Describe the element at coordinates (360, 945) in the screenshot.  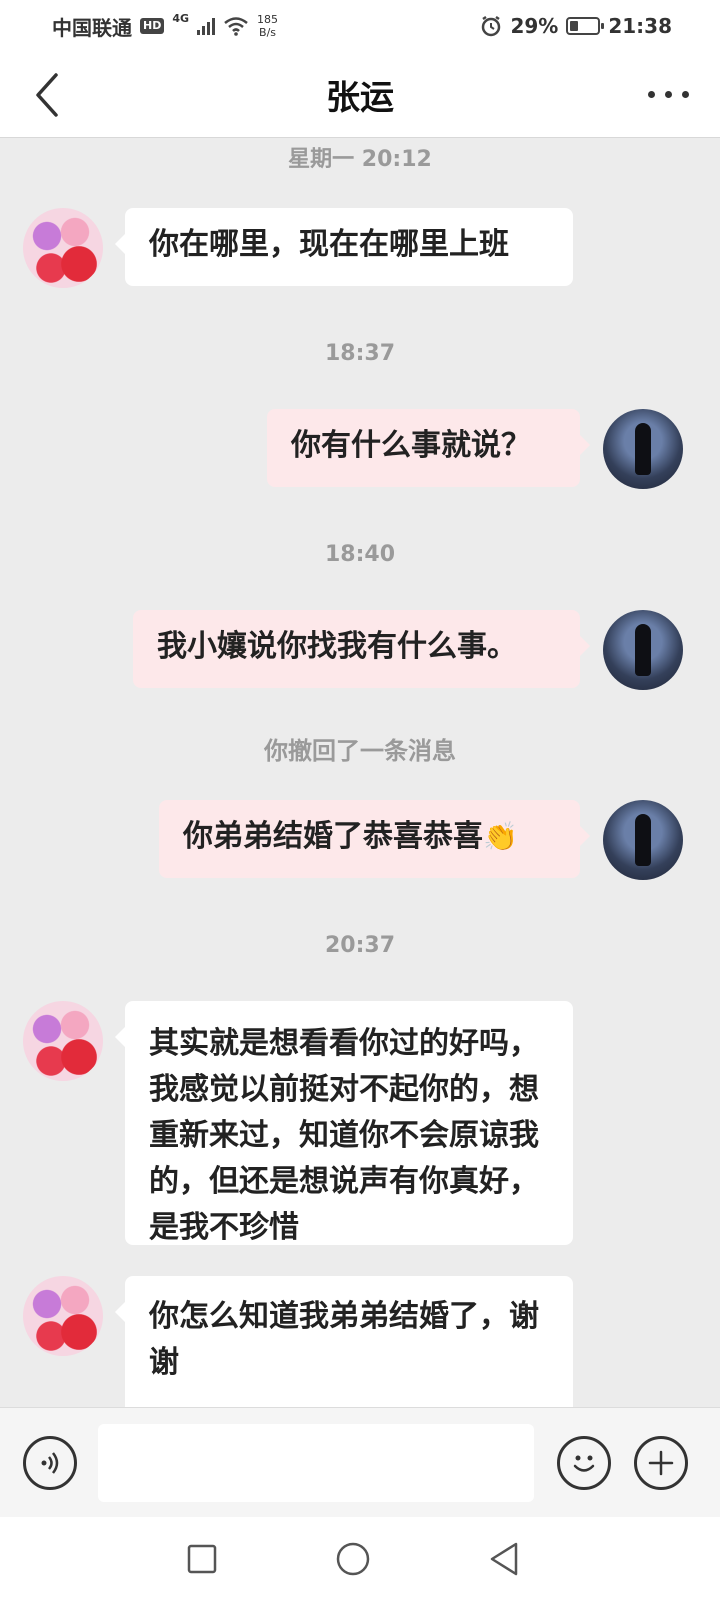
I see `time-stamp: 20:37` at that location.